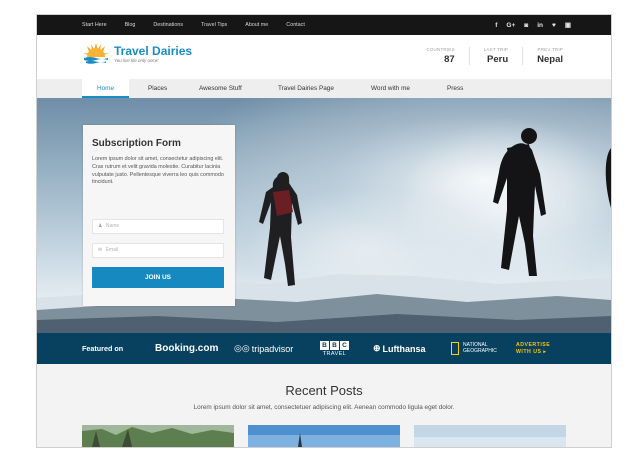  What do you see at coordinates (510, 25) in the screenshot?
I see `google-plus-icon: G+` at bounding box center [510, 25].